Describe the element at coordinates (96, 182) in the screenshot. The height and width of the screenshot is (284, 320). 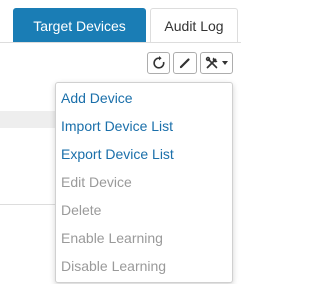
I see `menu-item-edit-device: Edit Device` at that location.